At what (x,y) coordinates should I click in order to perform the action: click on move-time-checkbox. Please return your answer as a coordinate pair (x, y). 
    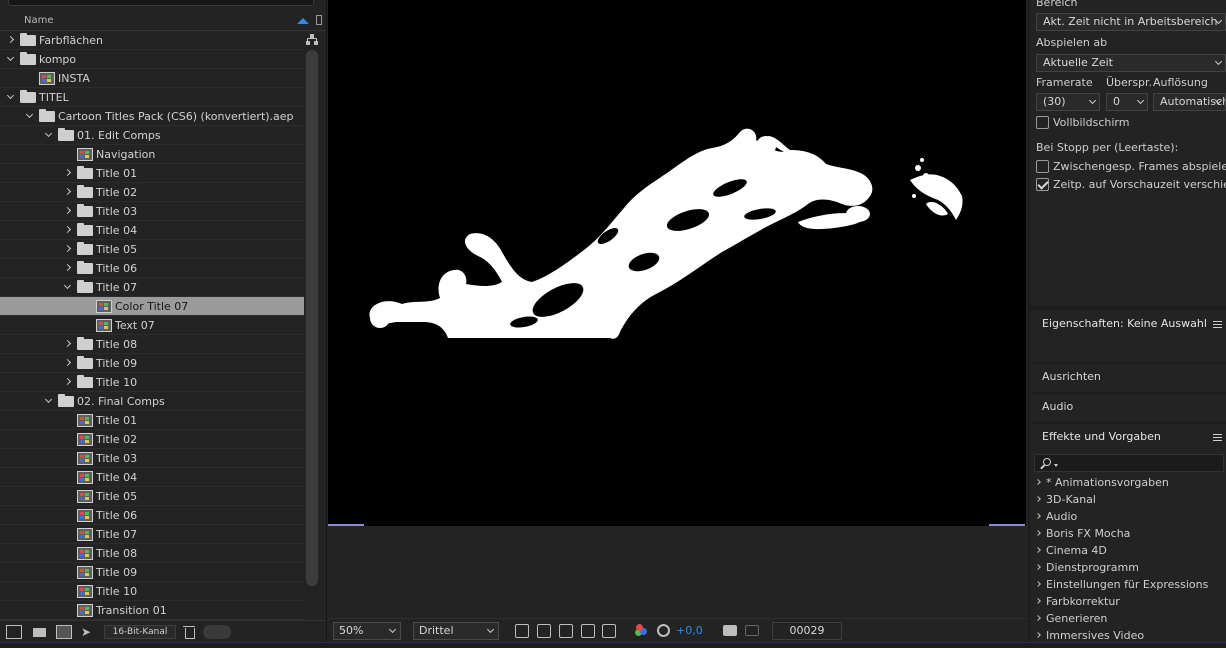
    Looking at the image, I should click on (1042, 184).